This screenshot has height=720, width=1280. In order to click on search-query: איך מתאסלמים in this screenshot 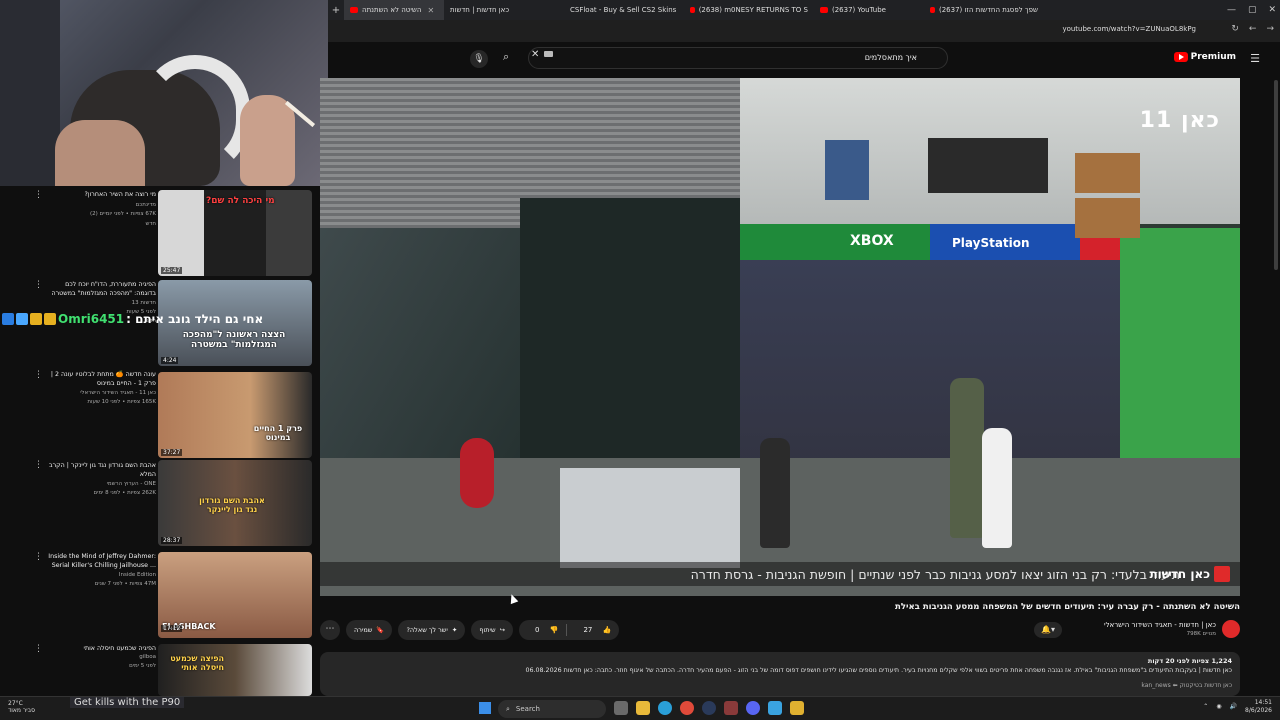, I will do `click(890, 57)`.